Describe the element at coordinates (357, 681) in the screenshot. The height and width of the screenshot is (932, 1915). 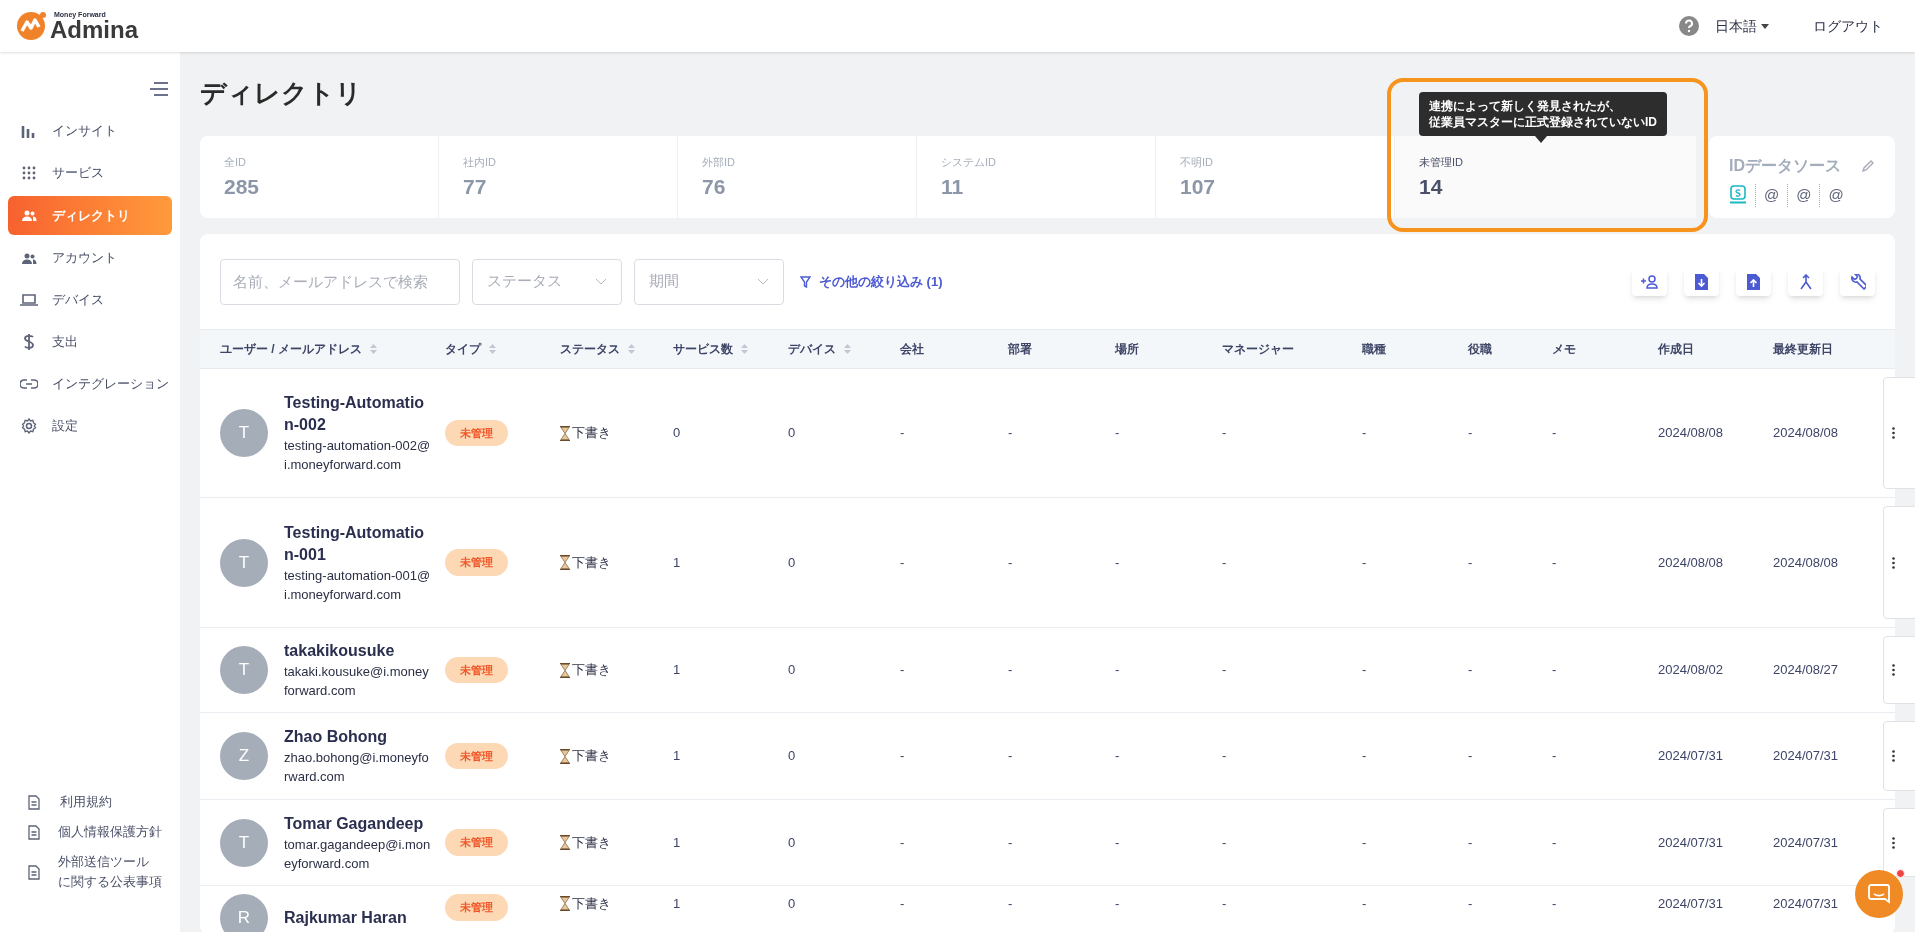
I see `user-email: takaki.kousuke@i.moneyforward.com` at that location.